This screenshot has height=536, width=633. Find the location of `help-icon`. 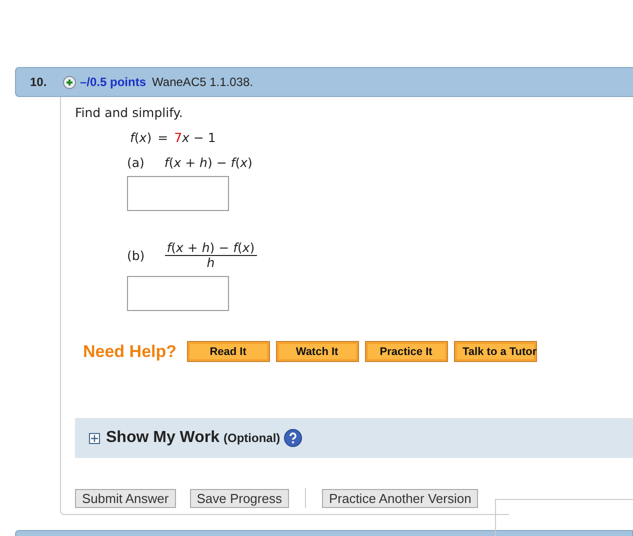

help-icon is located at coordinates (293, 438).